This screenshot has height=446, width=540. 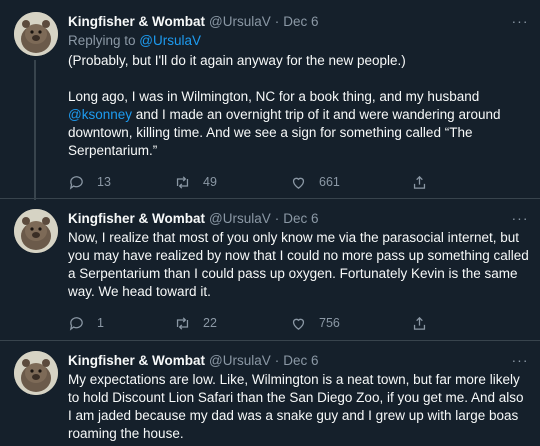 What do you see at coordinates (170, 40) in the screenshot?
I see `replying-to-mention: @UrsulaV` at bounding box center [170, 40].